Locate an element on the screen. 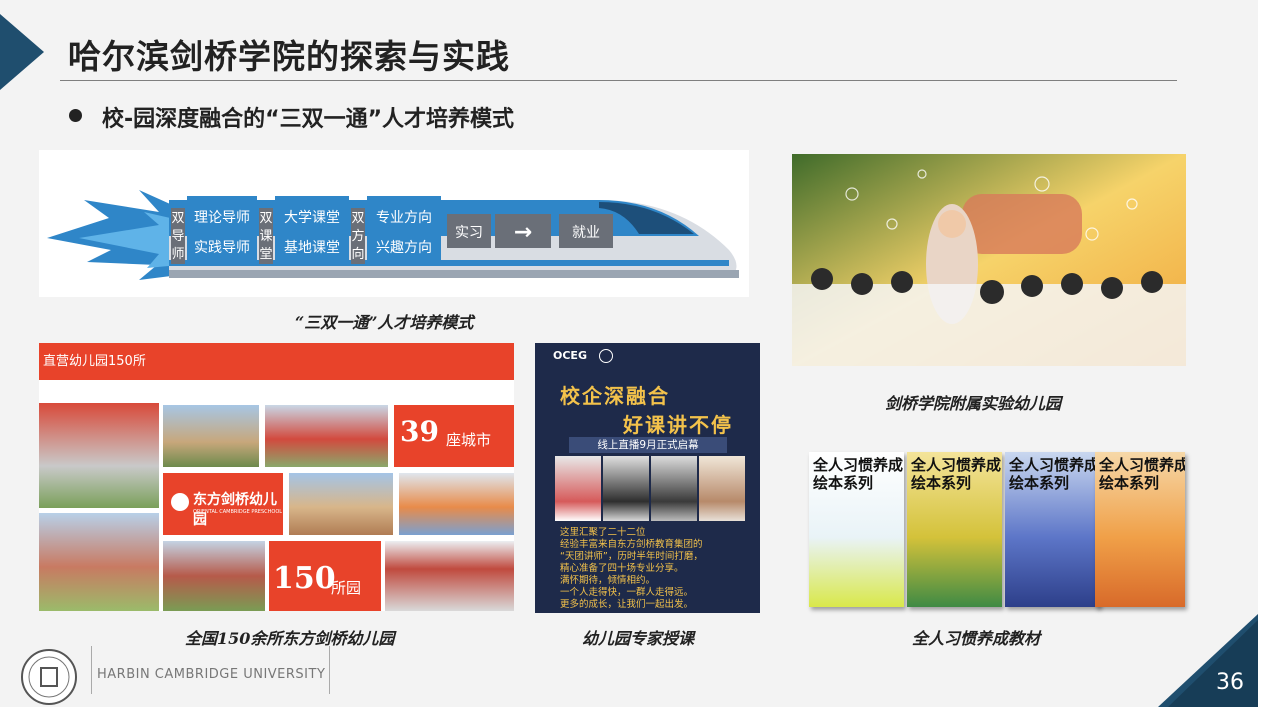  kids-photo-illustration is located at coordinates (989, 260).